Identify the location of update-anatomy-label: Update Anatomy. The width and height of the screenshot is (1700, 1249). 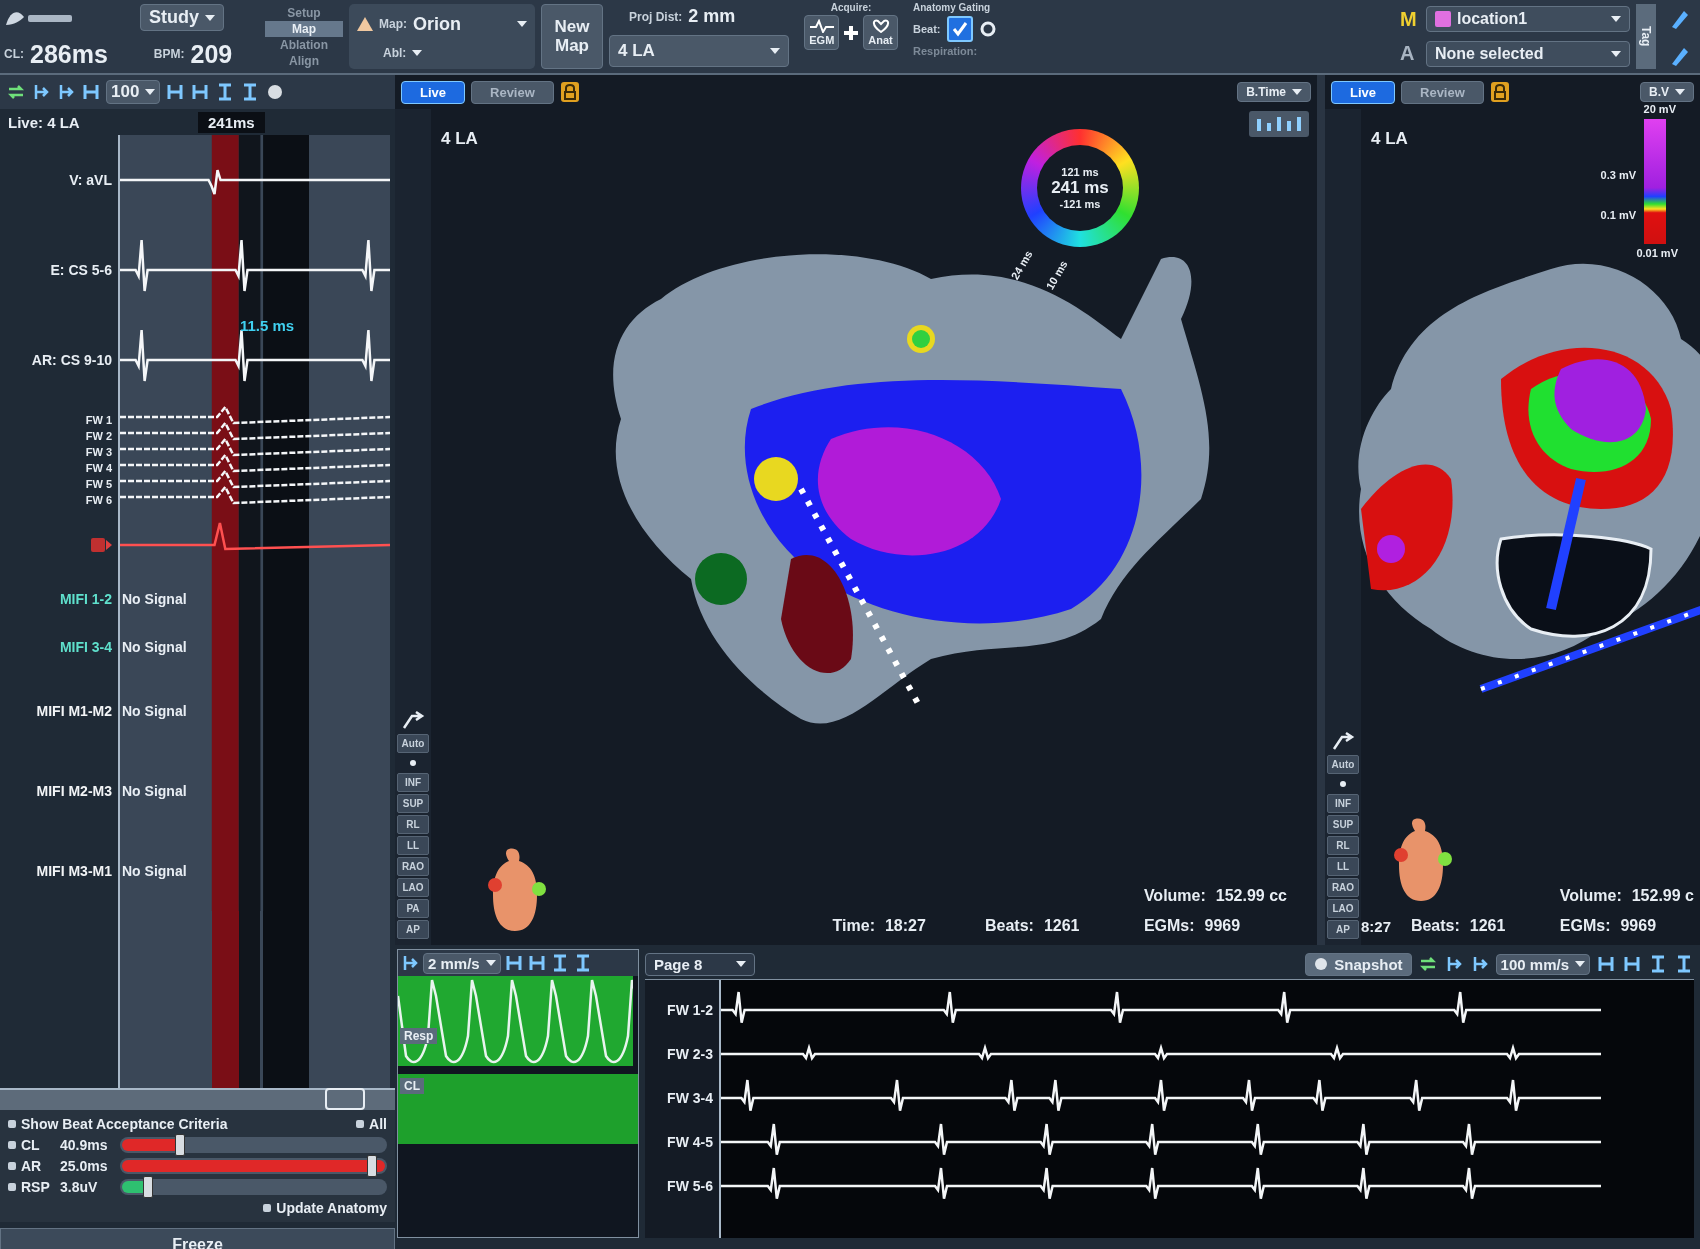
(331, 1208).